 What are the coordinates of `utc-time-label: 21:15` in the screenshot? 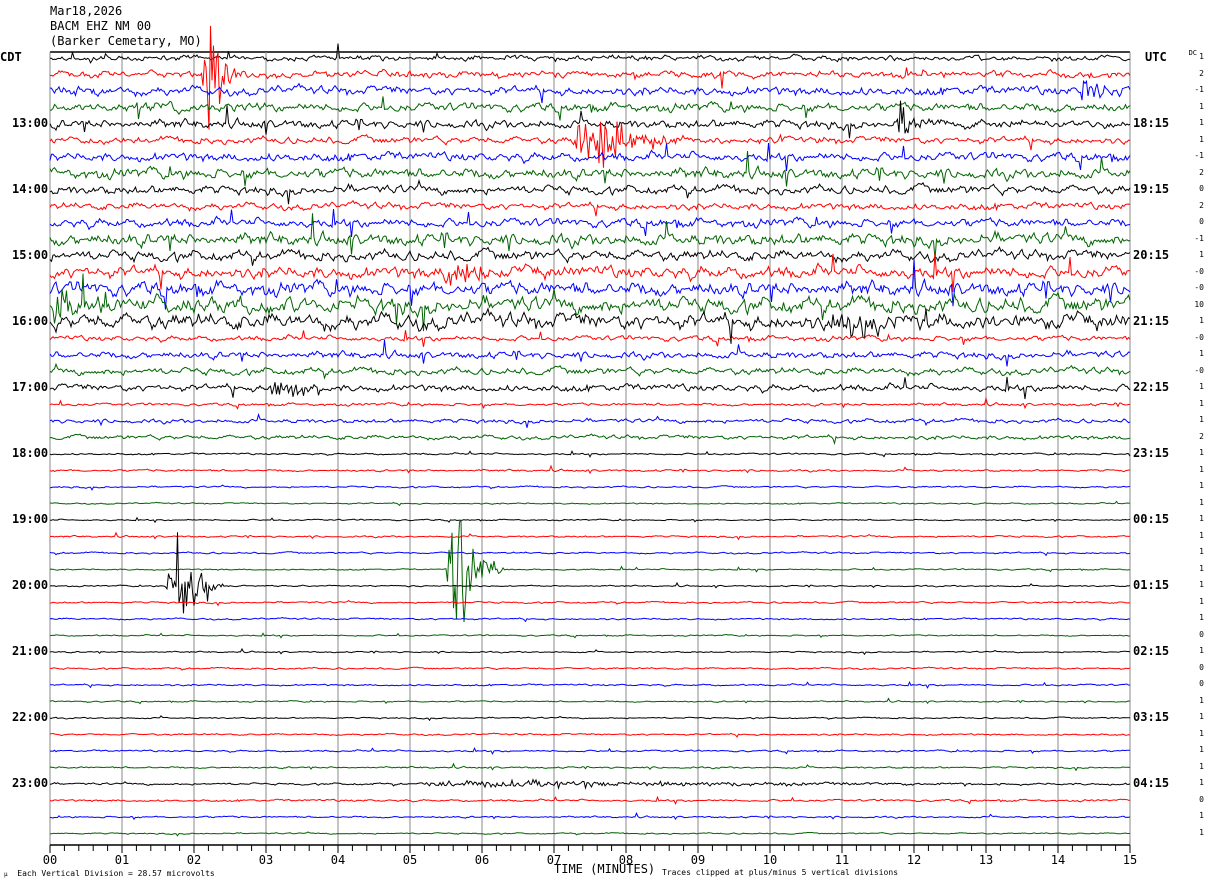 It's located at (1151, 321).